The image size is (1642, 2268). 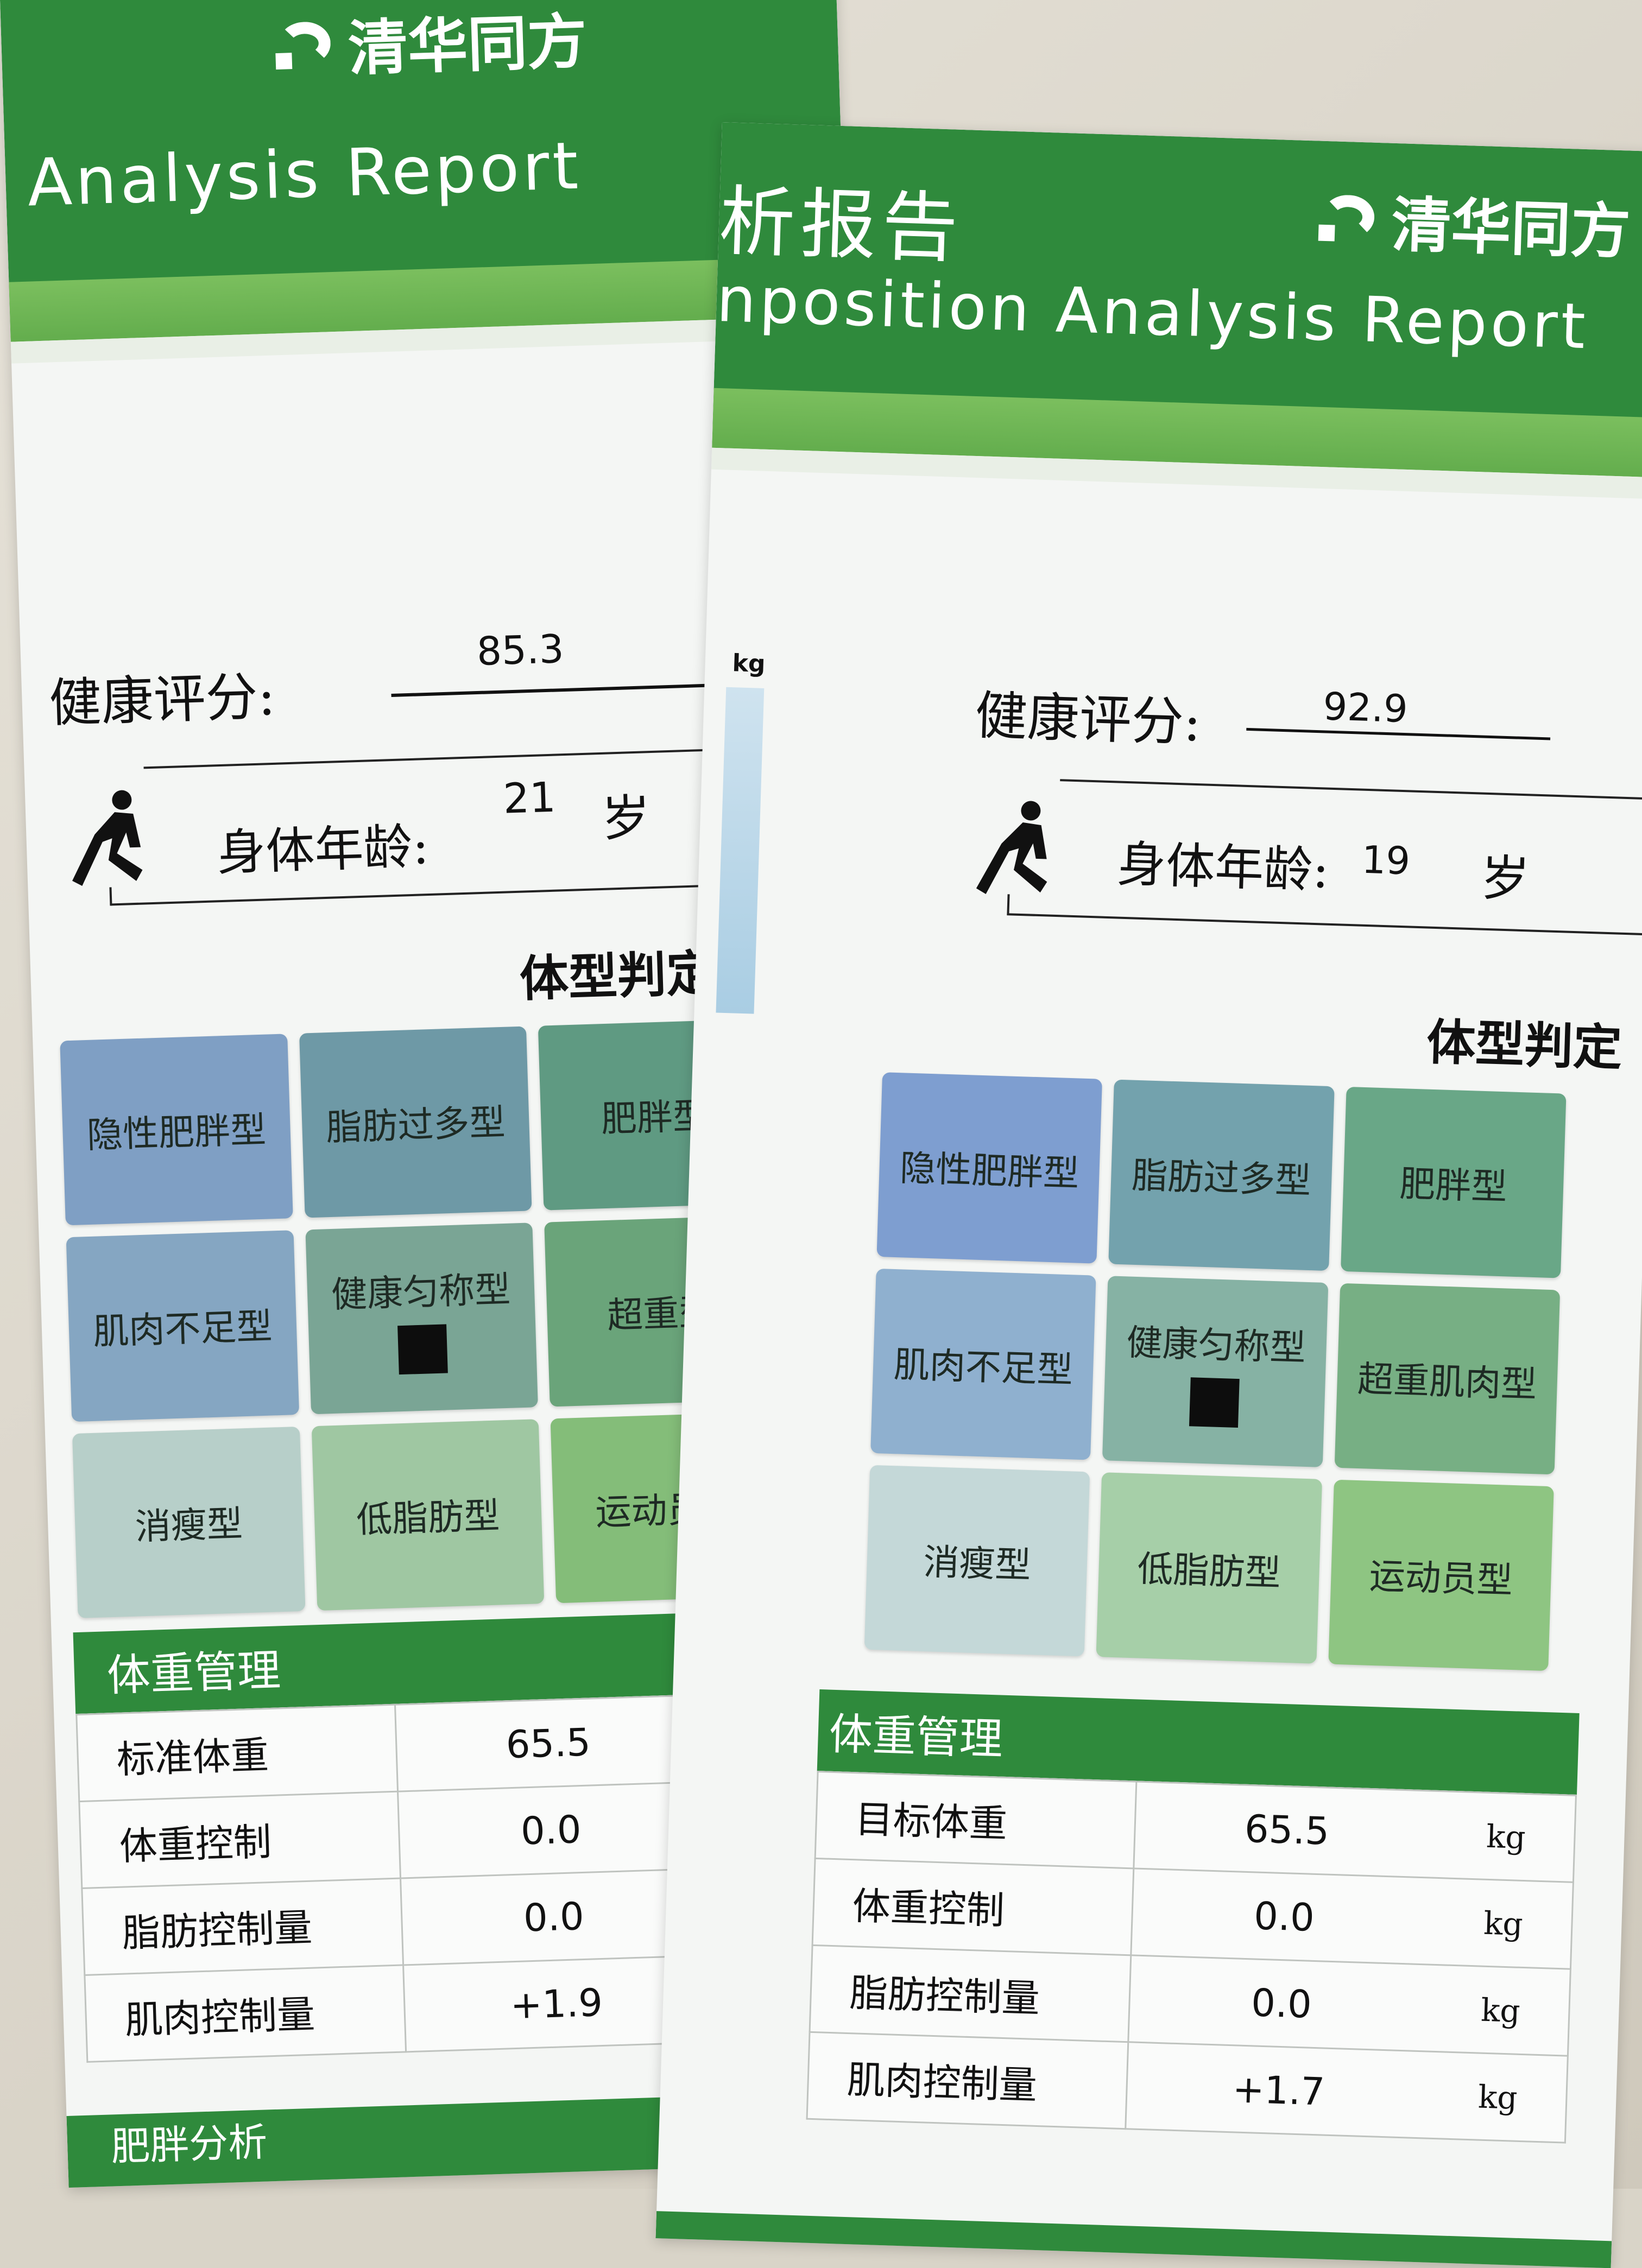 What do you see at coordinates (740, 850) in the screenshot?
I see `left-edge-strip` at bounding box center [740, 850].